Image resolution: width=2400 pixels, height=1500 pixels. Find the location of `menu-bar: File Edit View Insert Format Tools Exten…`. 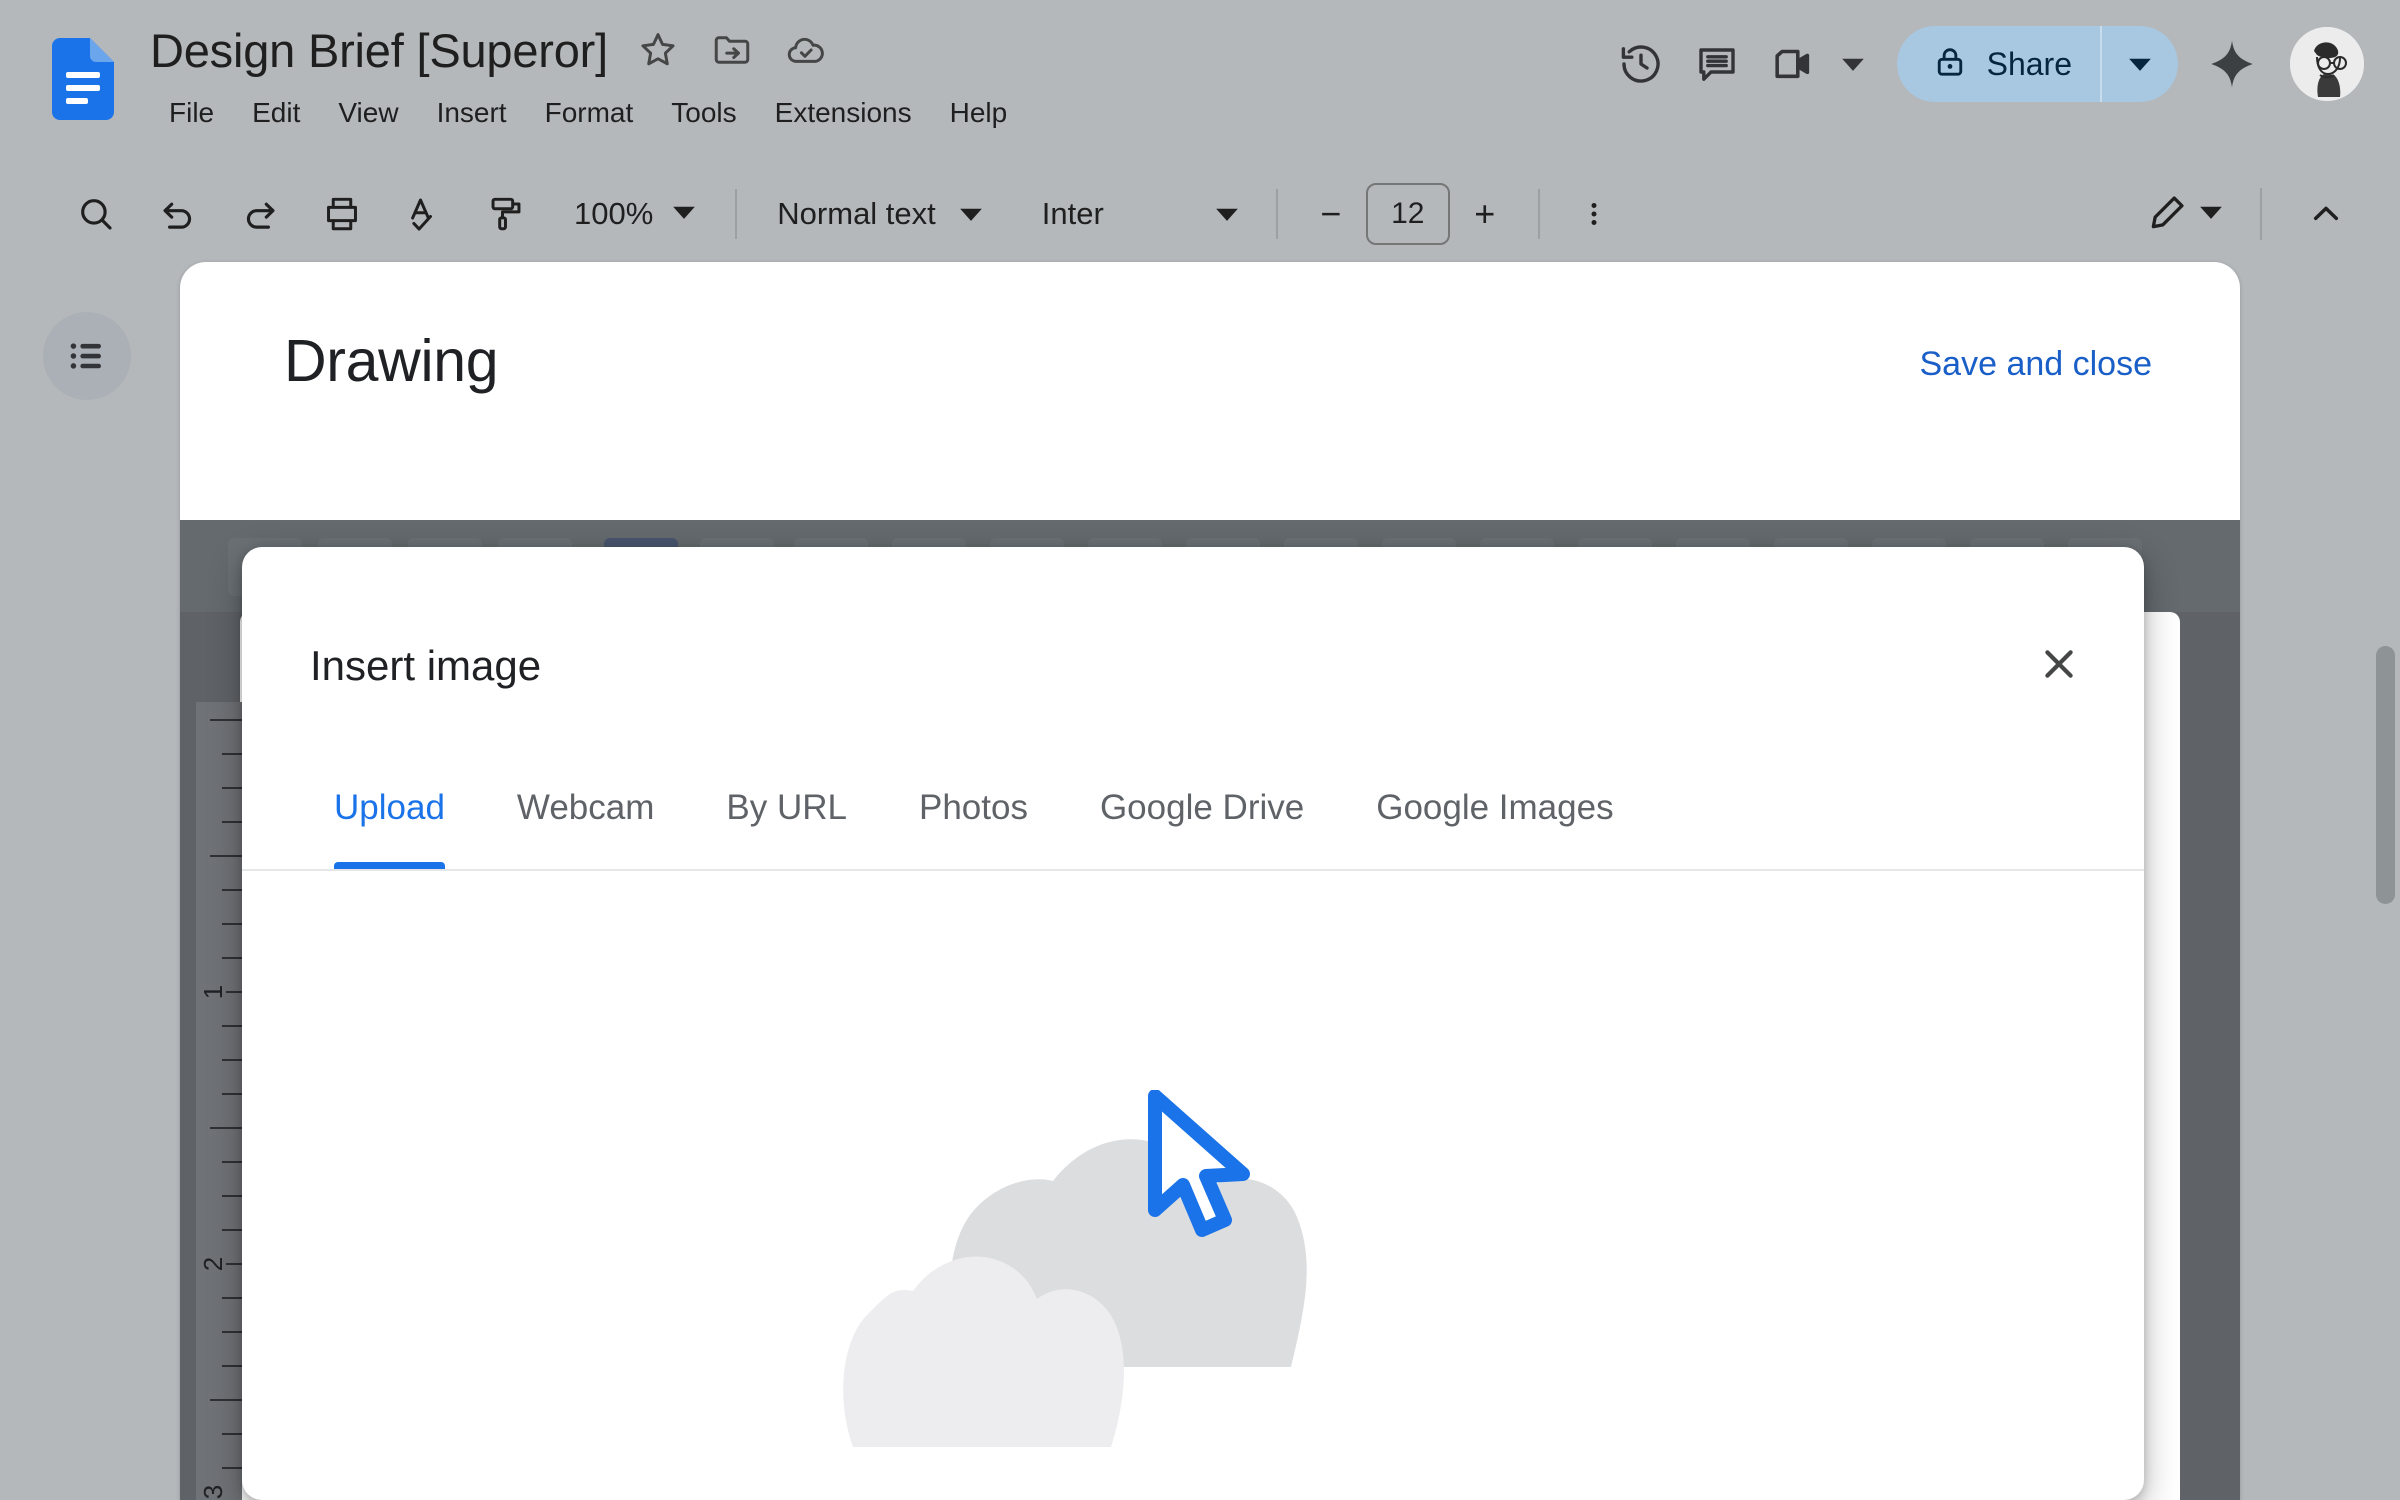

menu-bar: File Edit View Insert Format Tools Exten… is located at coordinates (588, 113).